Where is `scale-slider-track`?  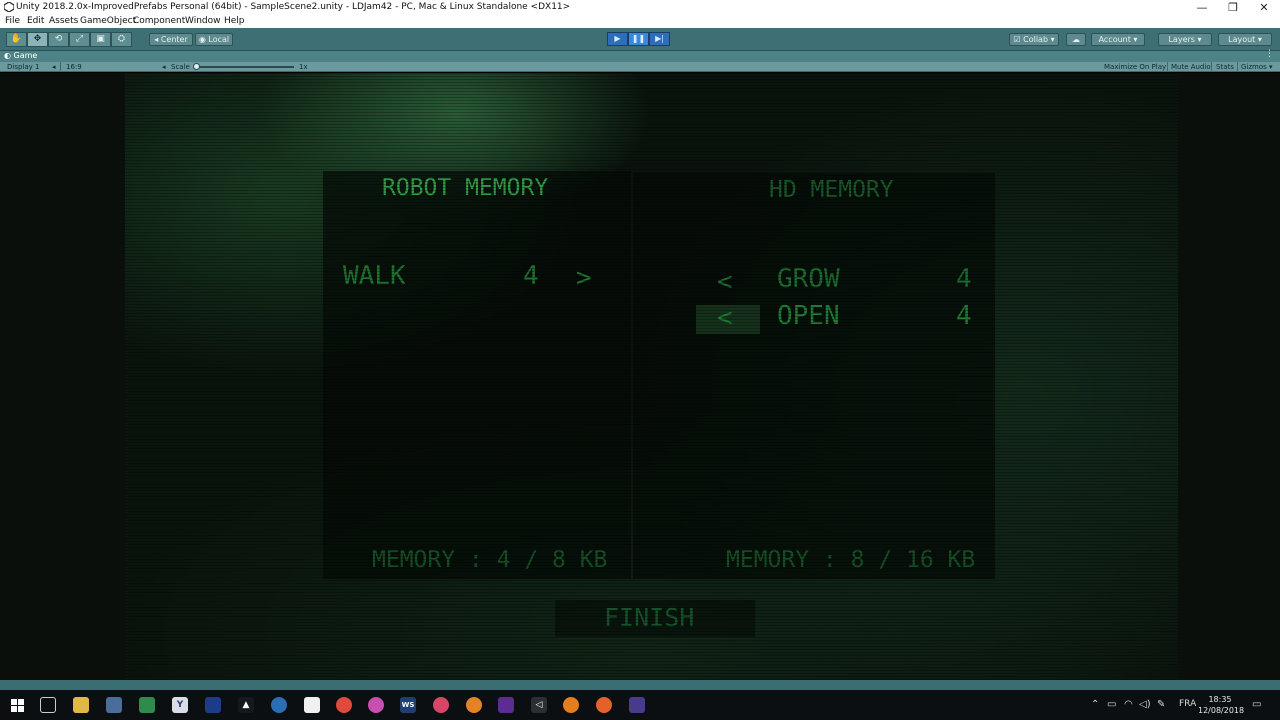 scale-slider-track is located at coordinates (245, 67).